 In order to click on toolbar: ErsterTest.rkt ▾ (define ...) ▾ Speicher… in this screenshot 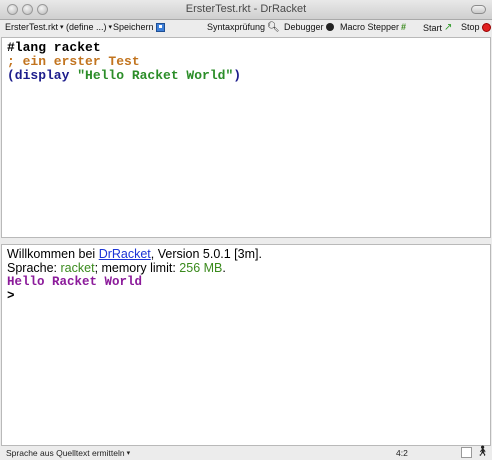, I will do `click(246, 28)`.